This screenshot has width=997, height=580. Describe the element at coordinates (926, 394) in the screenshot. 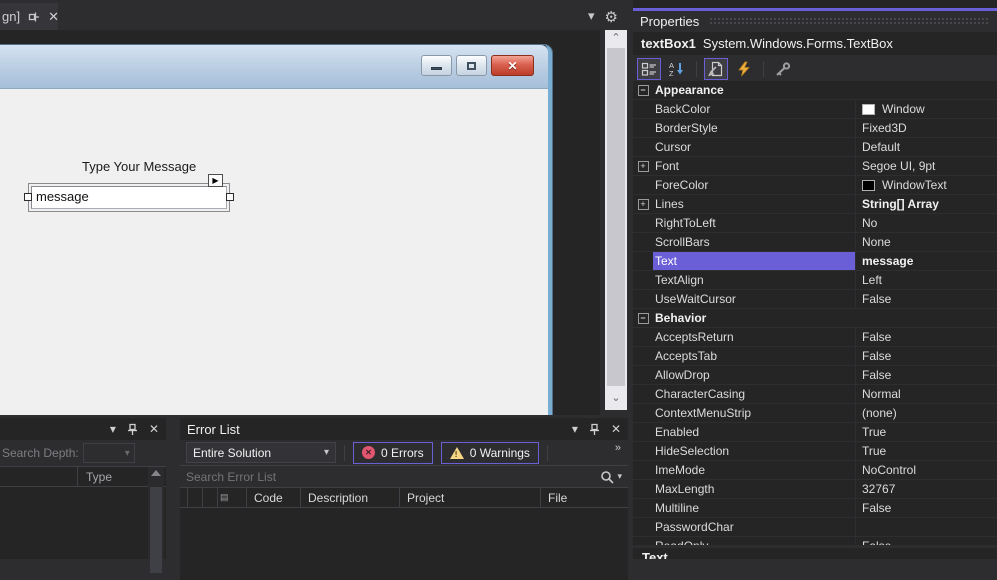

I see `property-value: Normal` at that location.